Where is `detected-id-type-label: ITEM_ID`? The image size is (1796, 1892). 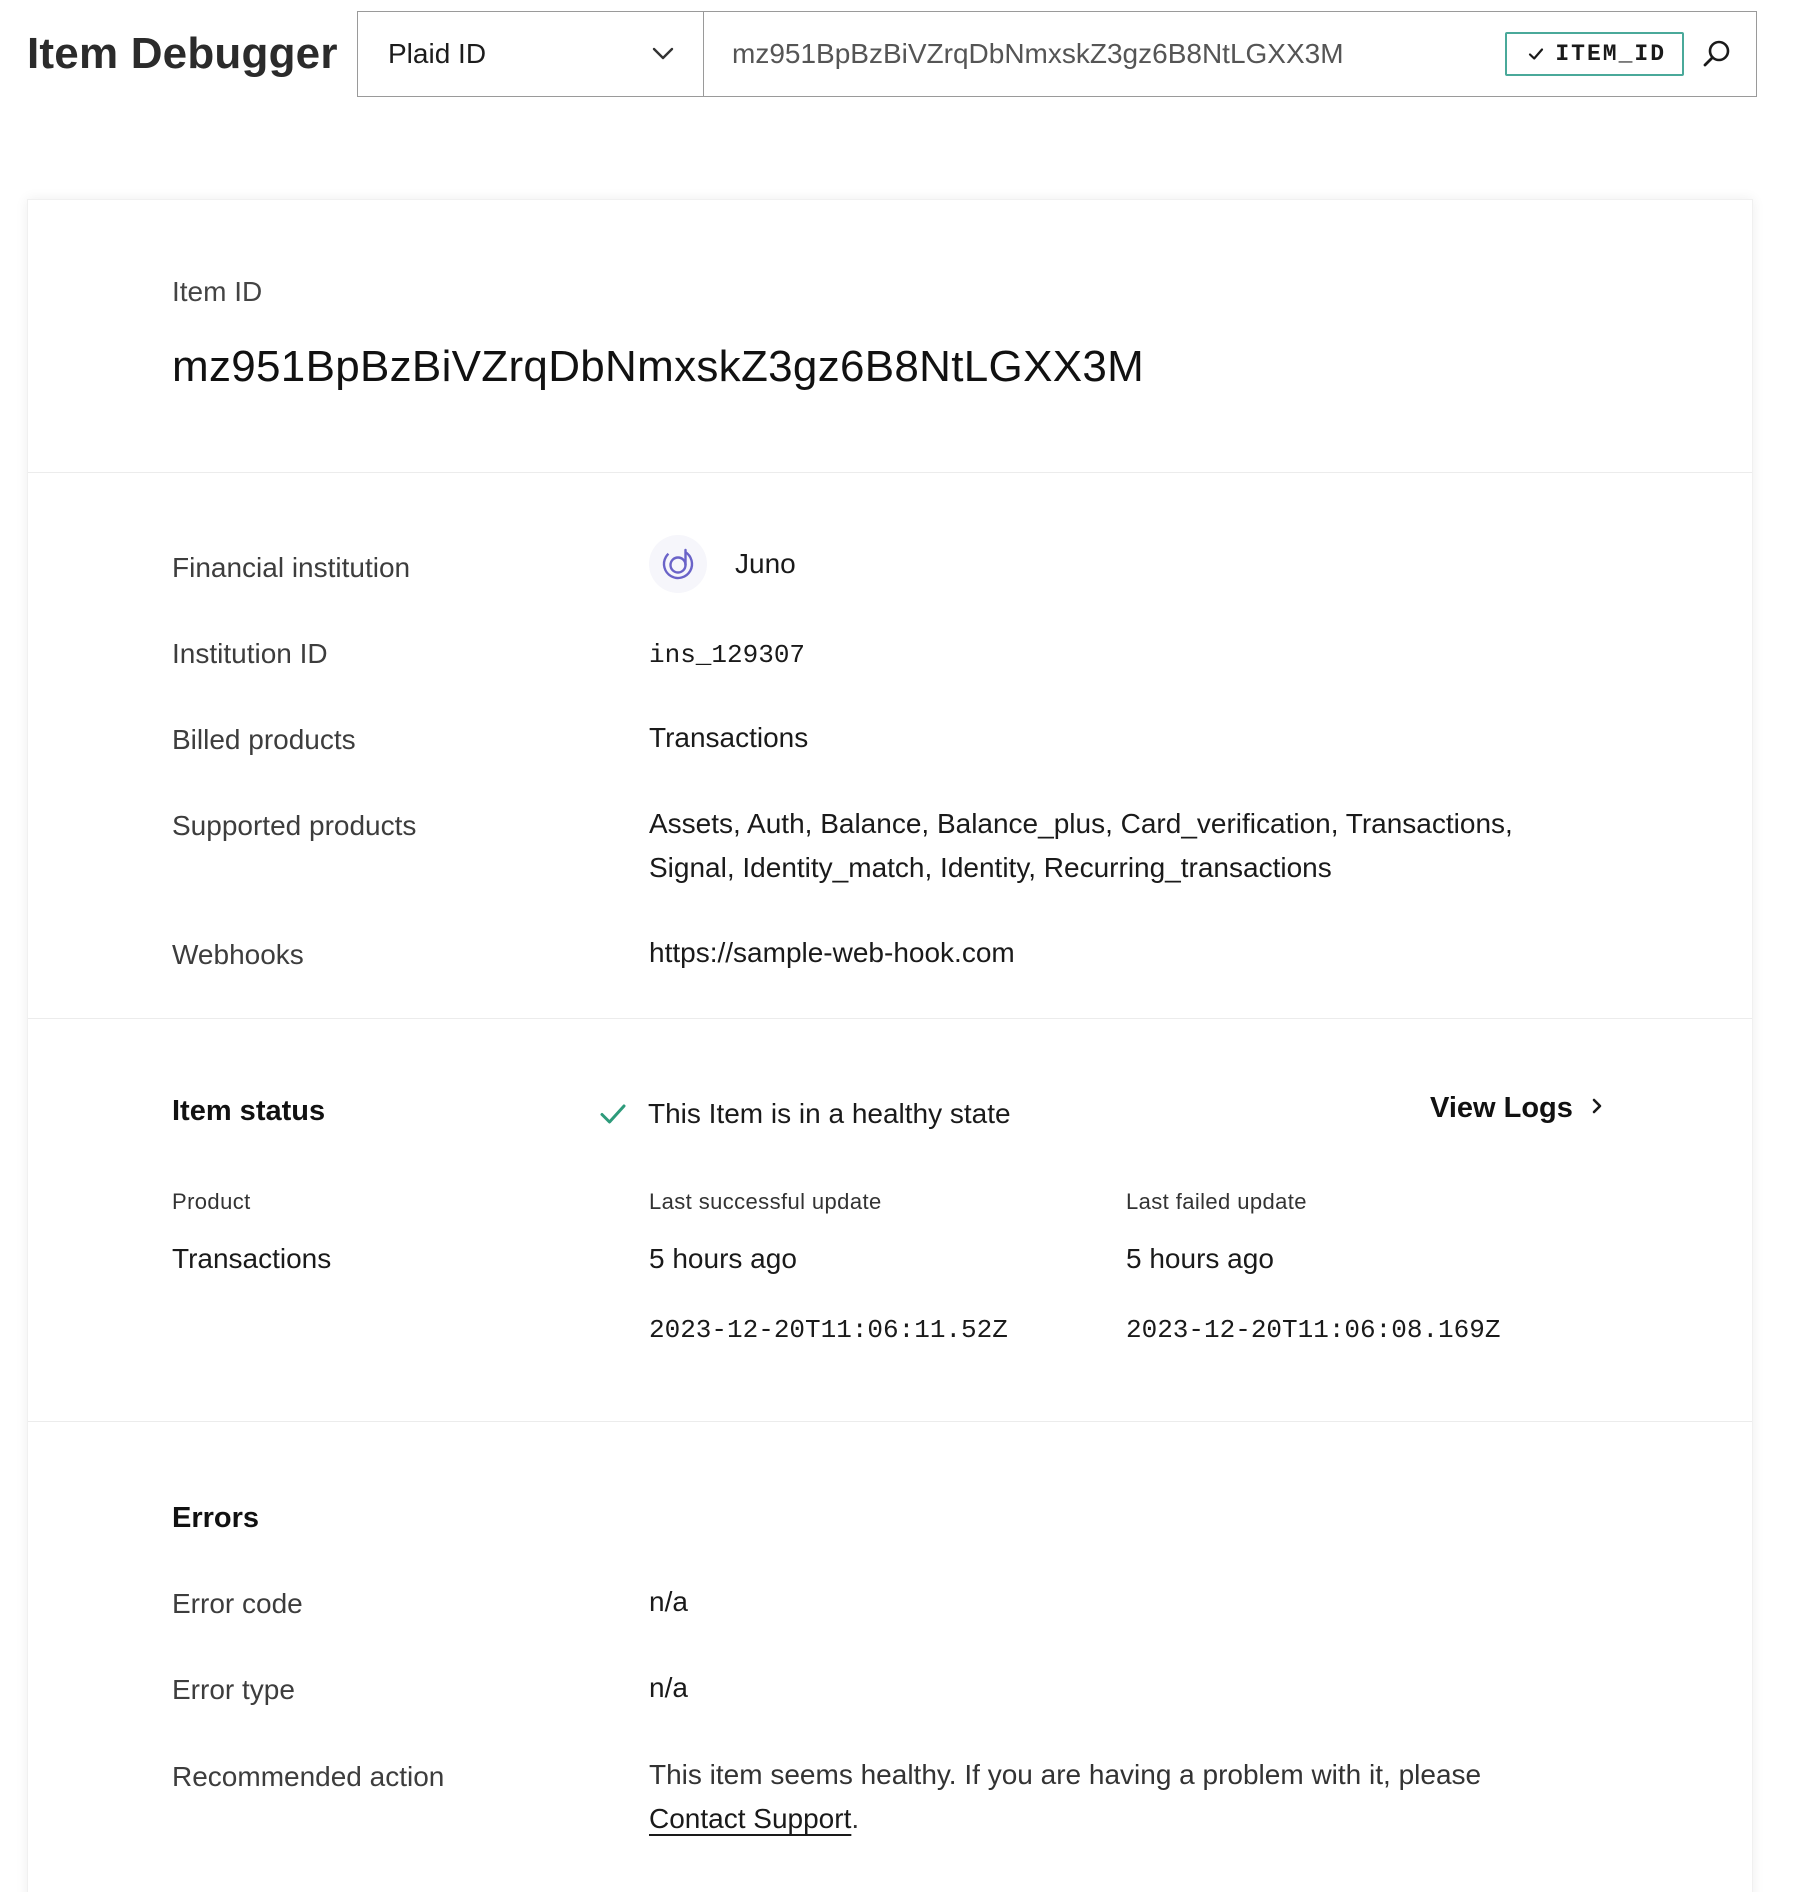
detected-id-type-label: ITEM_ID is located at coordinates (1610, 54).